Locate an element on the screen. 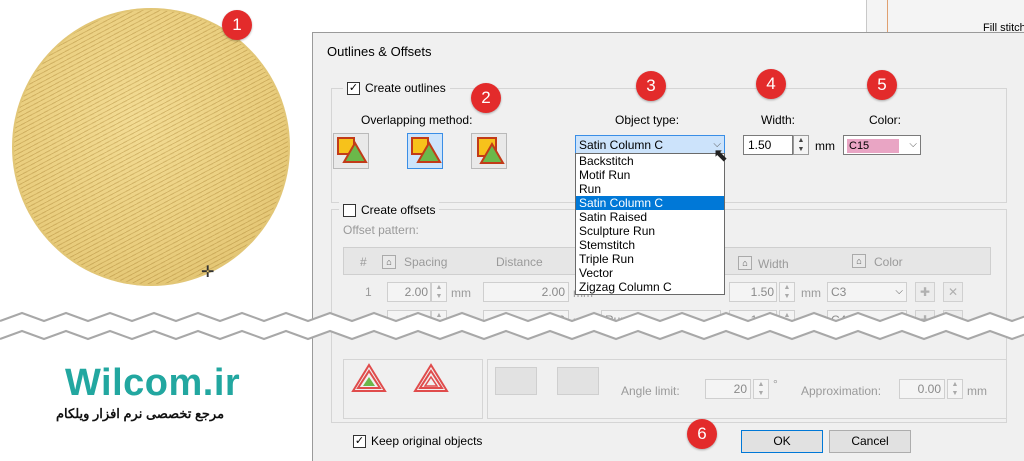 Image resolution: width=1024 pixels, height=461 pixels. overlap-method-3-icon is located at coordinates (491, 150).